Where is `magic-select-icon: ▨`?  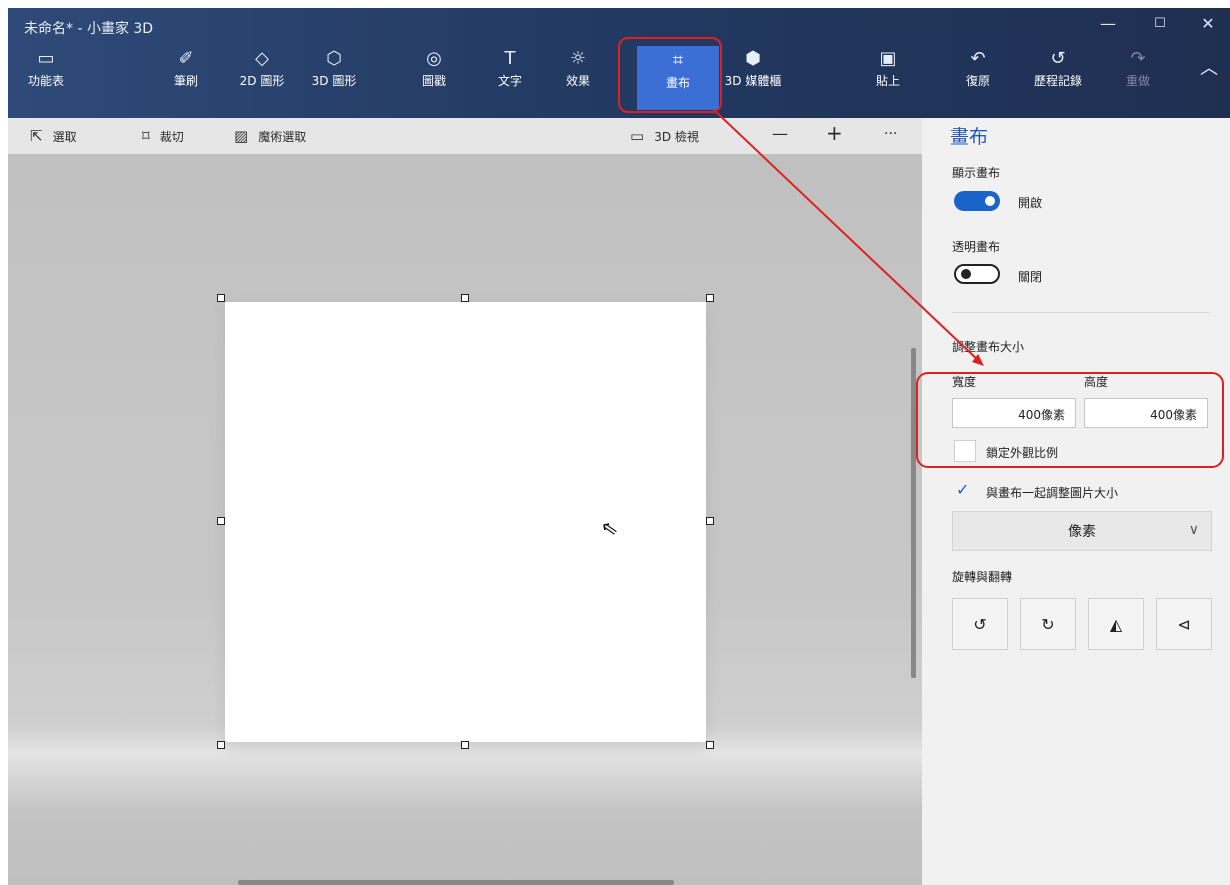
magic-select-icon: ▨ is located at coordinates (241, 136).